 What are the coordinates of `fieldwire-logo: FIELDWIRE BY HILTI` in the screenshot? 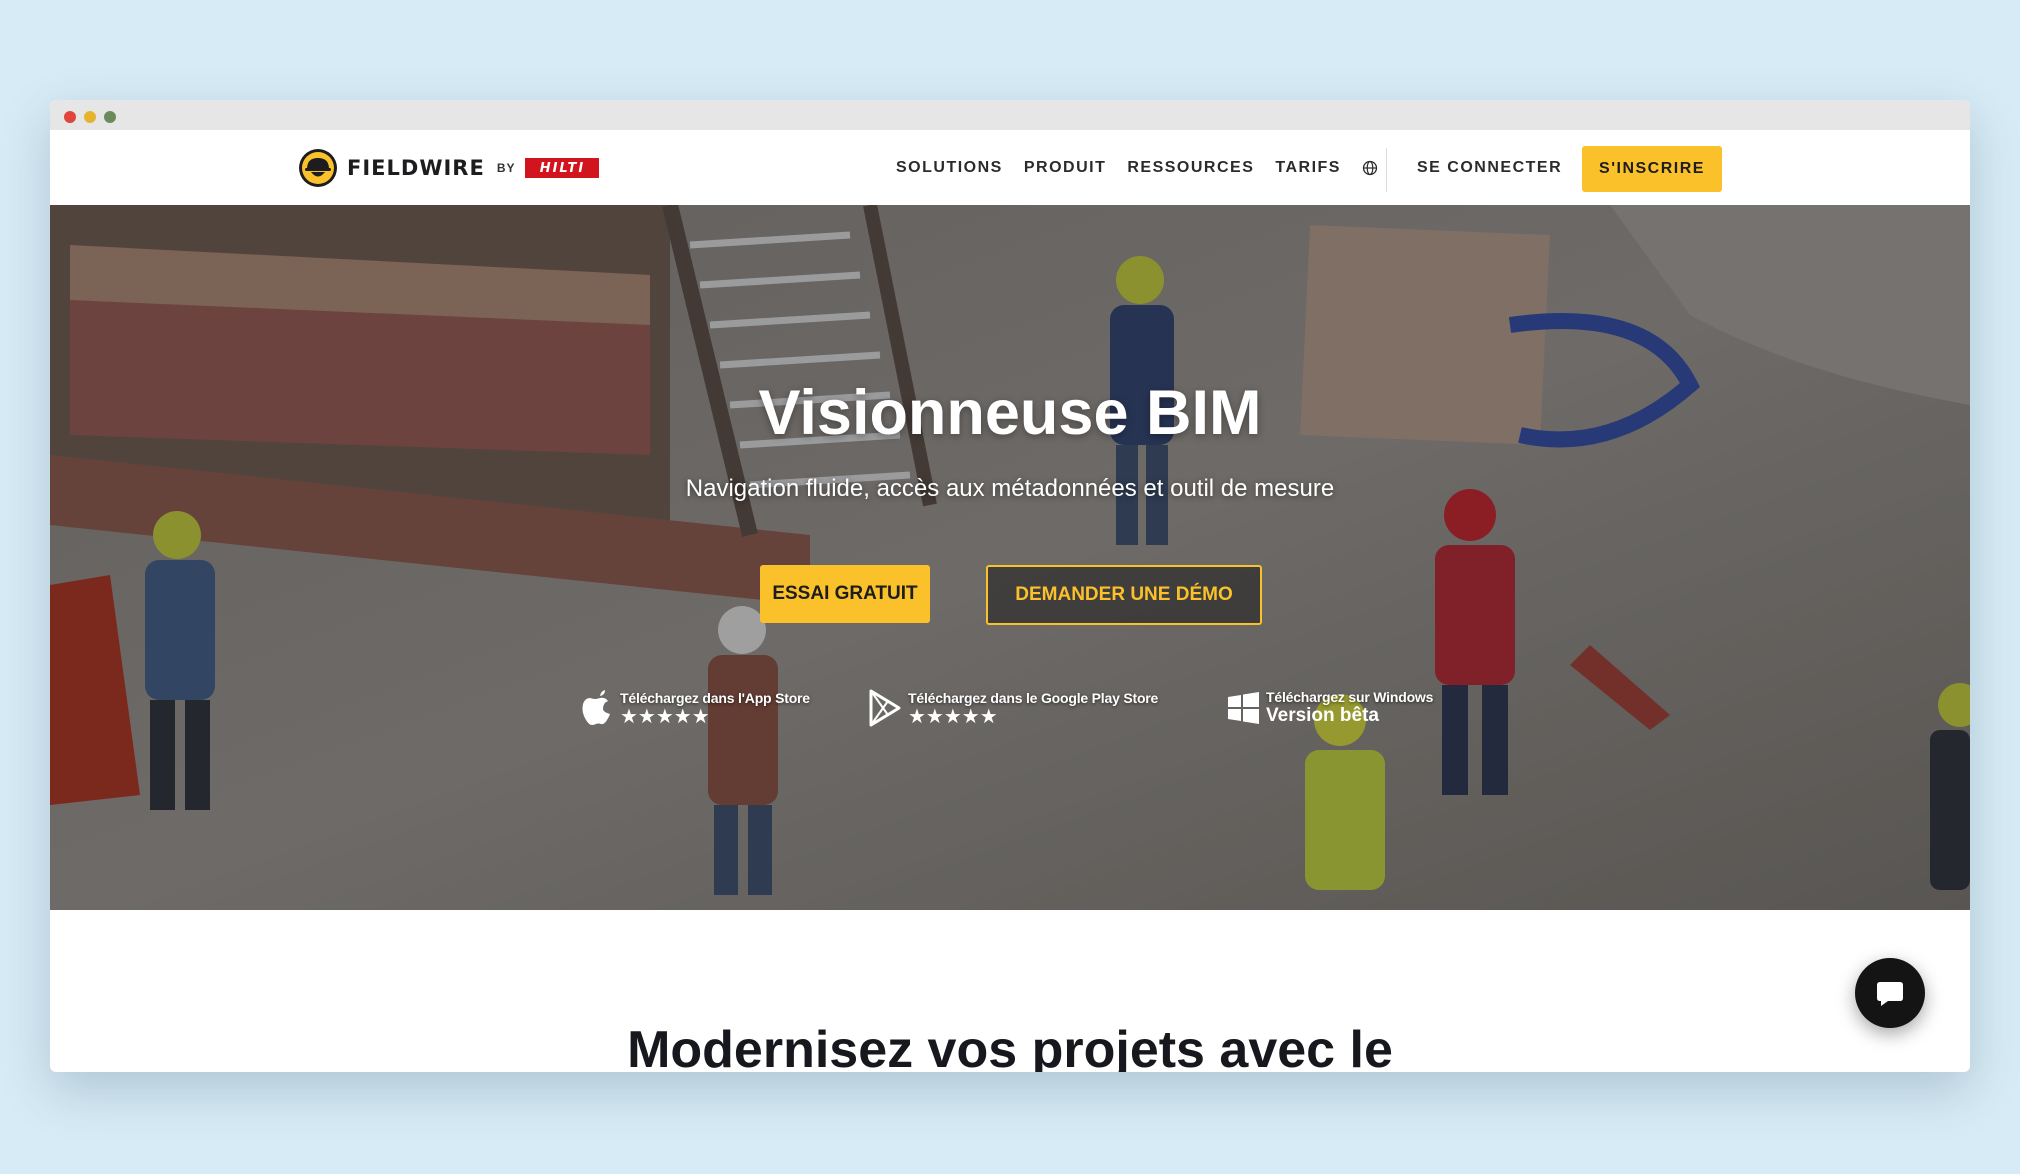 It's located at (449, 168).